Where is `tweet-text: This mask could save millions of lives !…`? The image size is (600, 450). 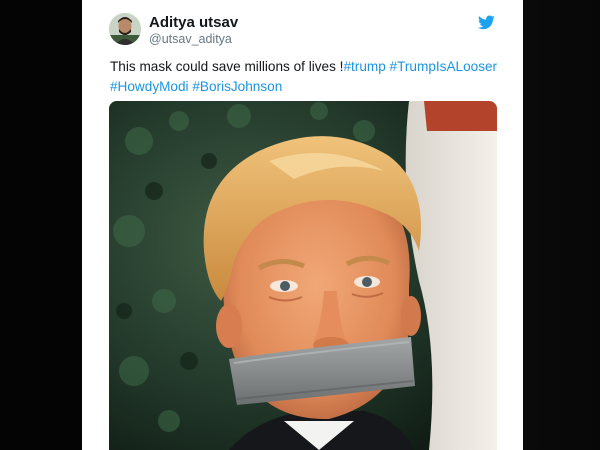 tweet-text: This mask could save millions of lives !… is located at coordinates (310, 77).